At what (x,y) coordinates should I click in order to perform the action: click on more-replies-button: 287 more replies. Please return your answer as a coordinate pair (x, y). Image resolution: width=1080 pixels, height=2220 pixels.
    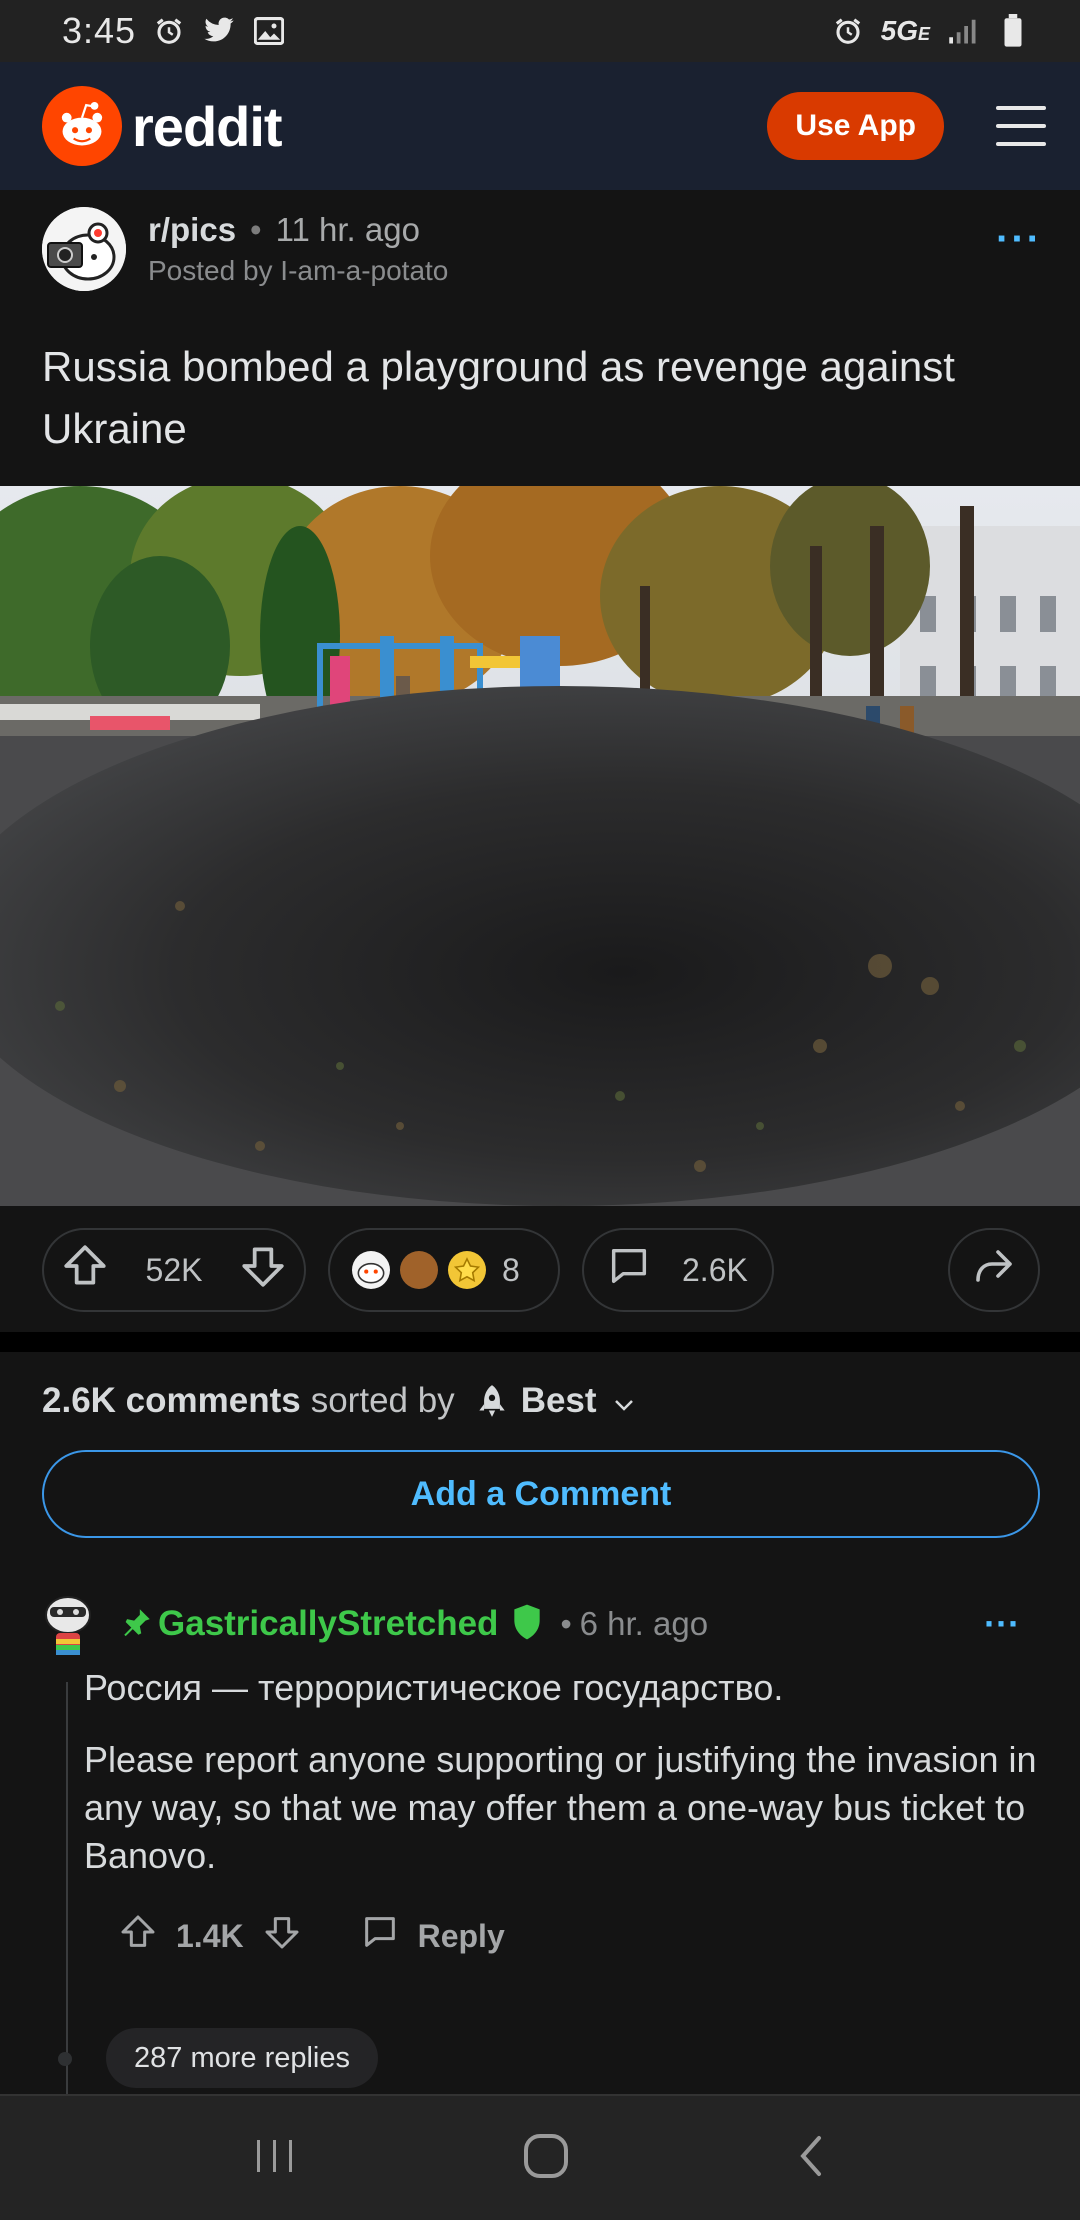
    Looking at the image, I should click on (242, 2058).